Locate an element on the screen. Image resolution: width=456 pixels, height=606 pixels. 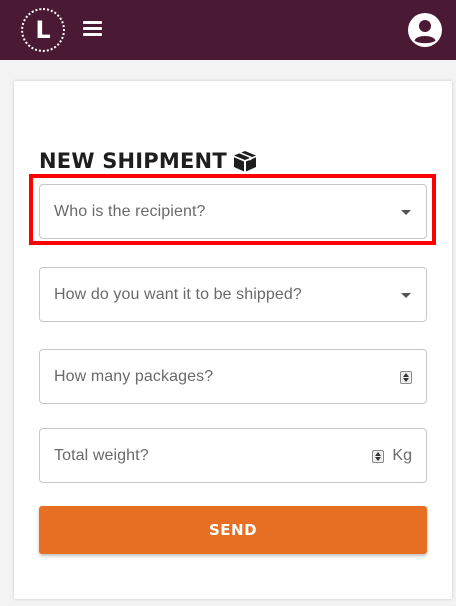
weight-number-input: Total weight? Kg is located at coordinates (233, 455).